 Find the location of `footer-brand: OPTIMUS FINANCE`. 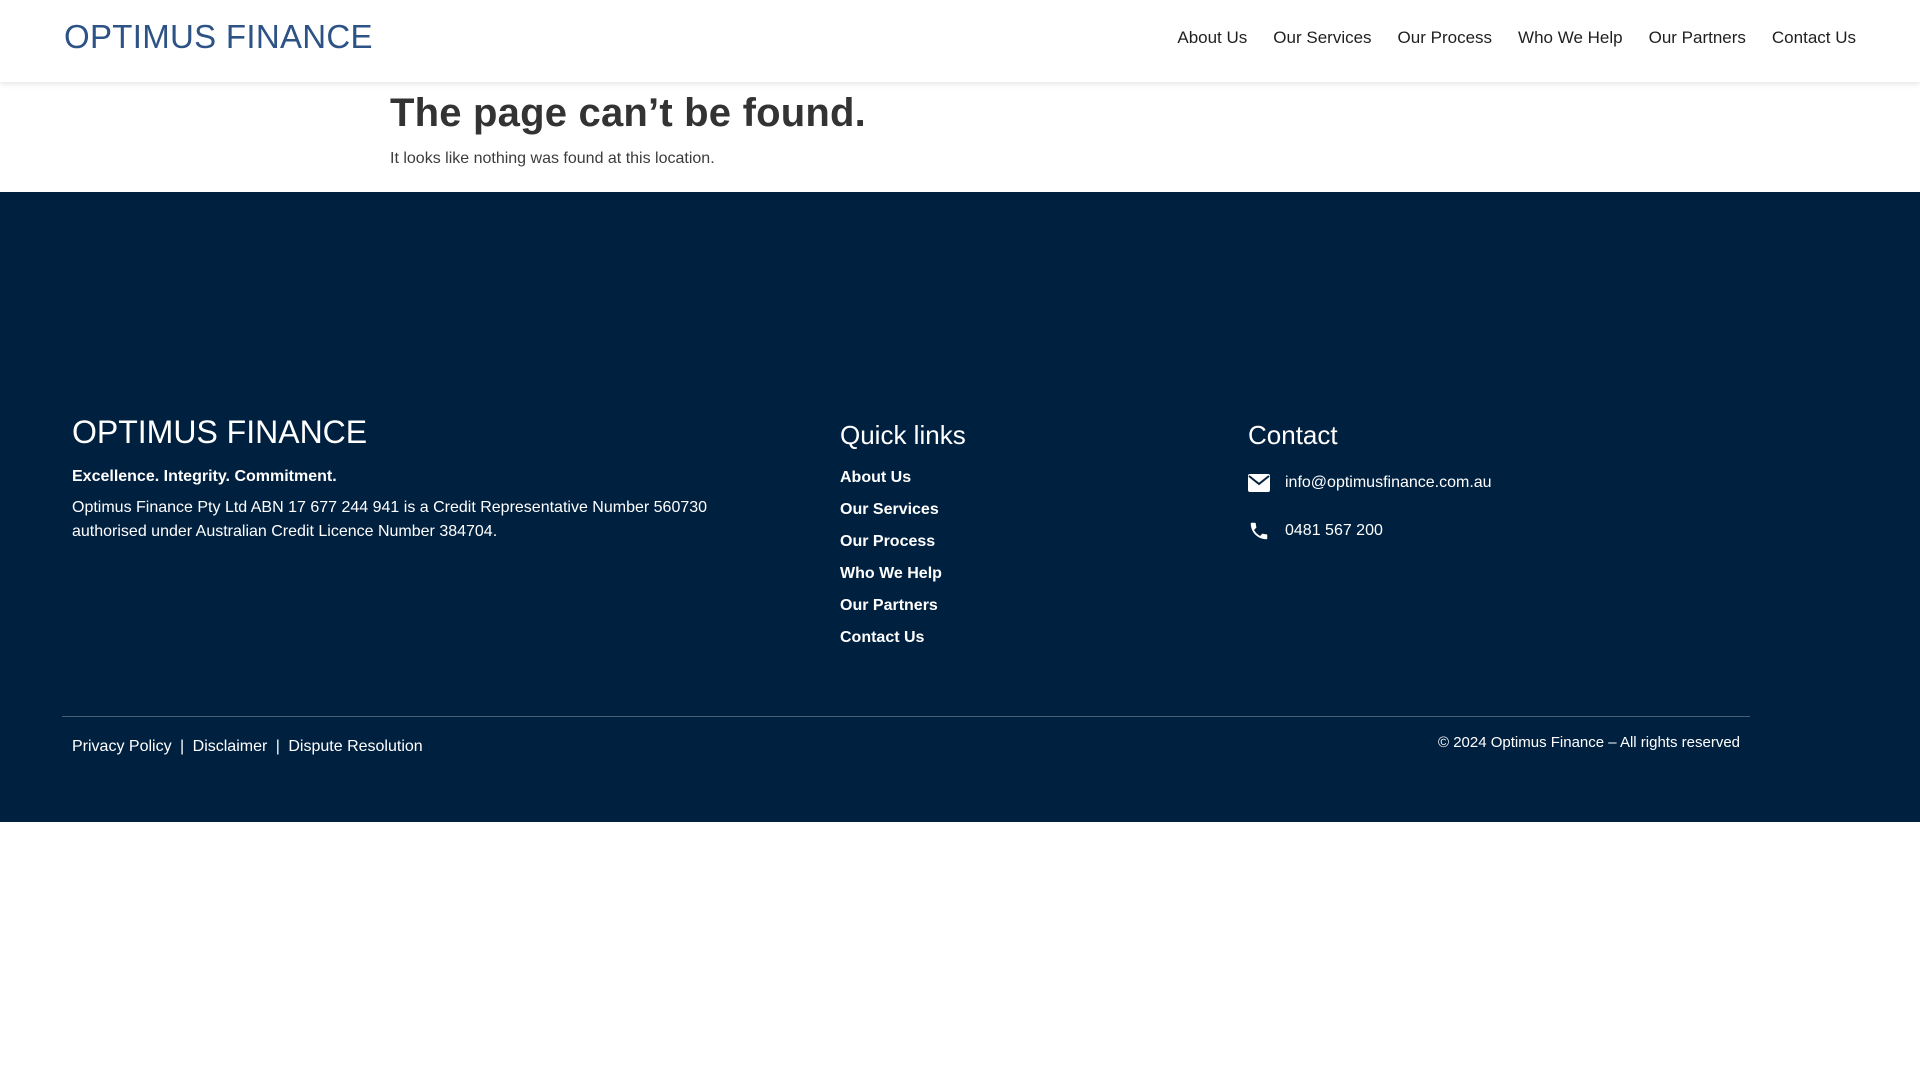

footer-brand: OPTIMUS FINANCE is located at coordinates (220, 432).